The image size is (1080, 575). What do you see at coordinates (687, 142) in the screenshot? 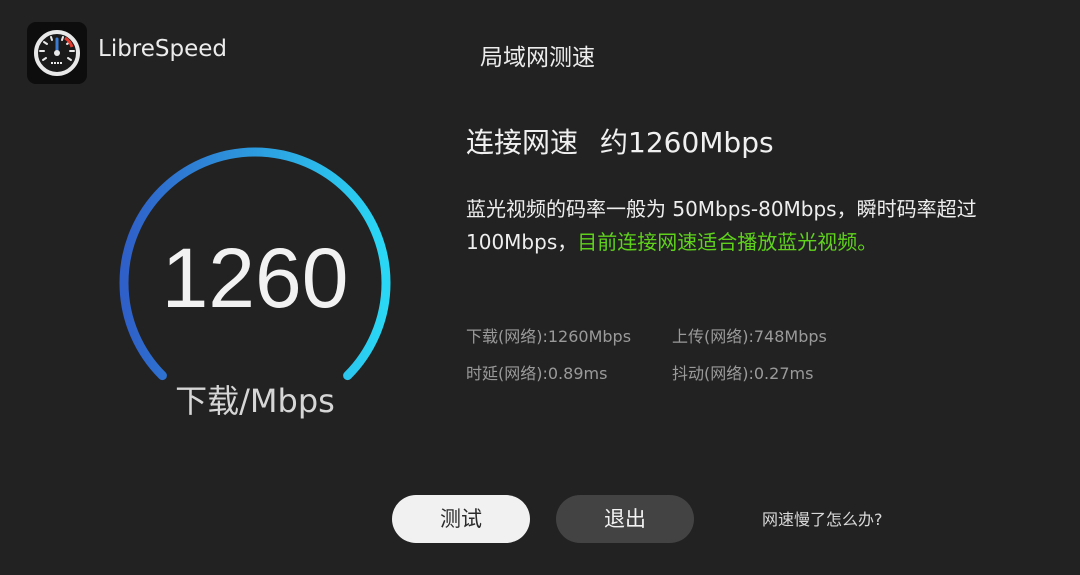
I see `connection-speed-value: 约1260Mbps` at bounding box center [687, 142].